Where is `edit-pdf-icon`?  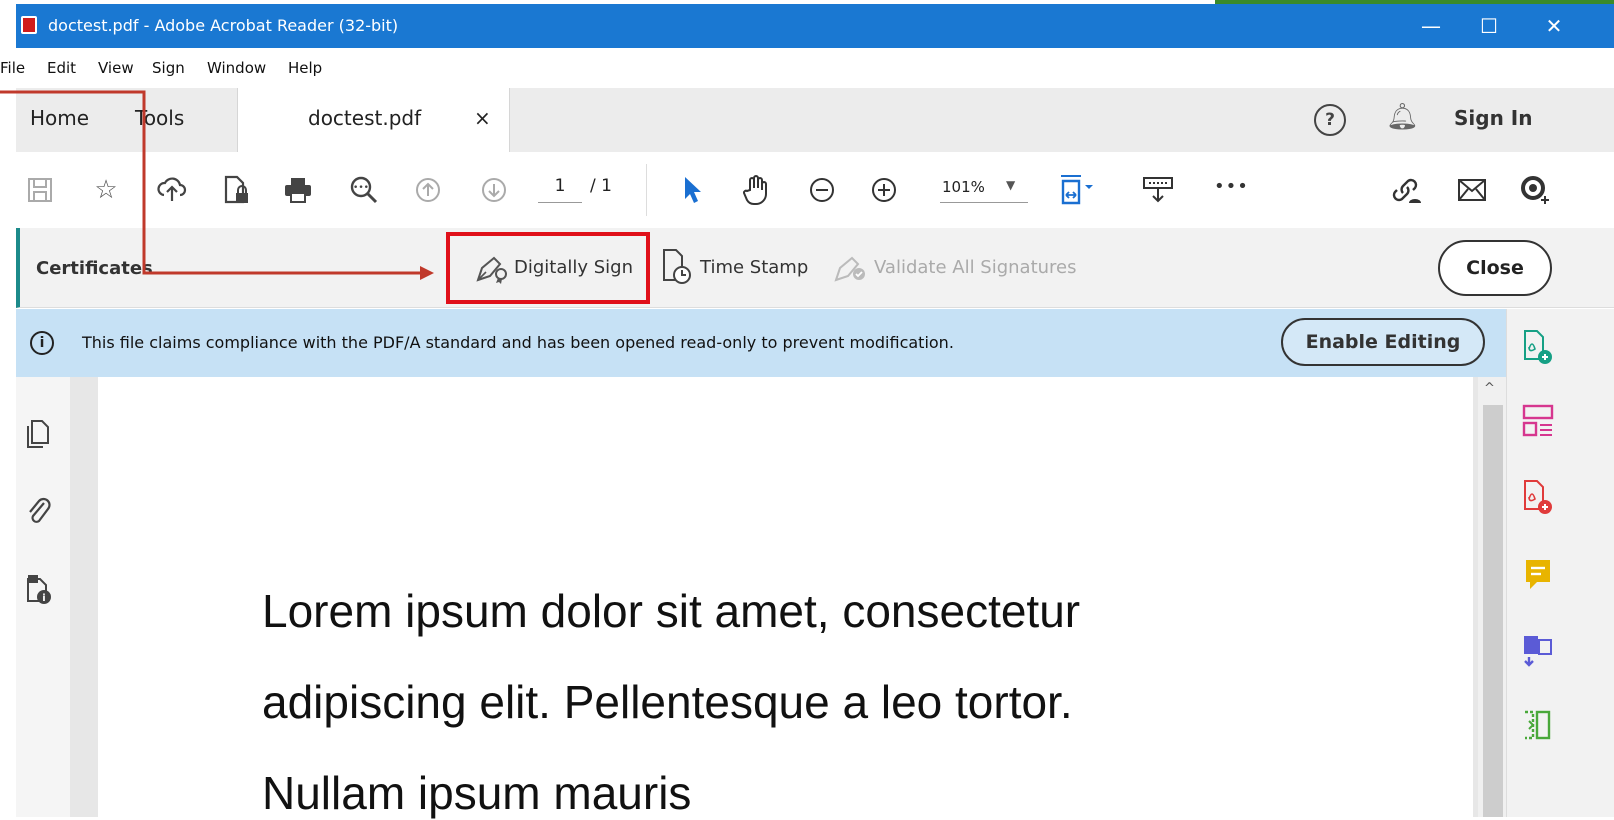 edit-pdf-icon is located at coordinates (1538, 653).